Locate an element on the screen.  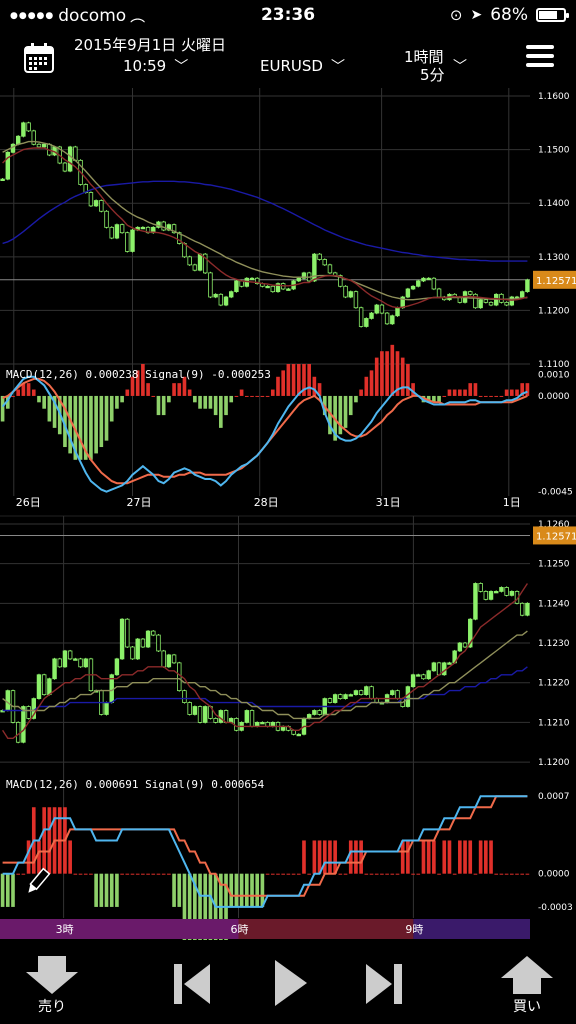
battery-percent: 68% is located at coordinates (509, 15).